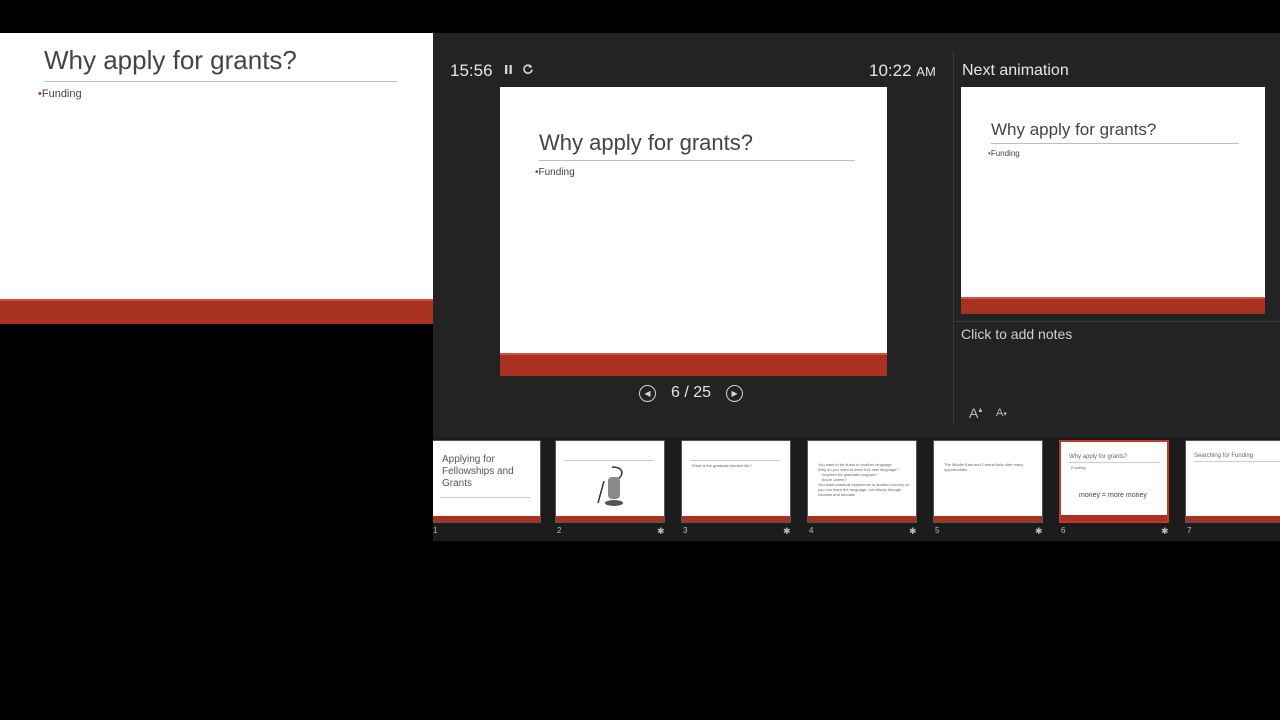 The height and width of the screenshot is (720, 1280). I want to click on current-slide-title: Why apply for grants?, so click(646, 142).